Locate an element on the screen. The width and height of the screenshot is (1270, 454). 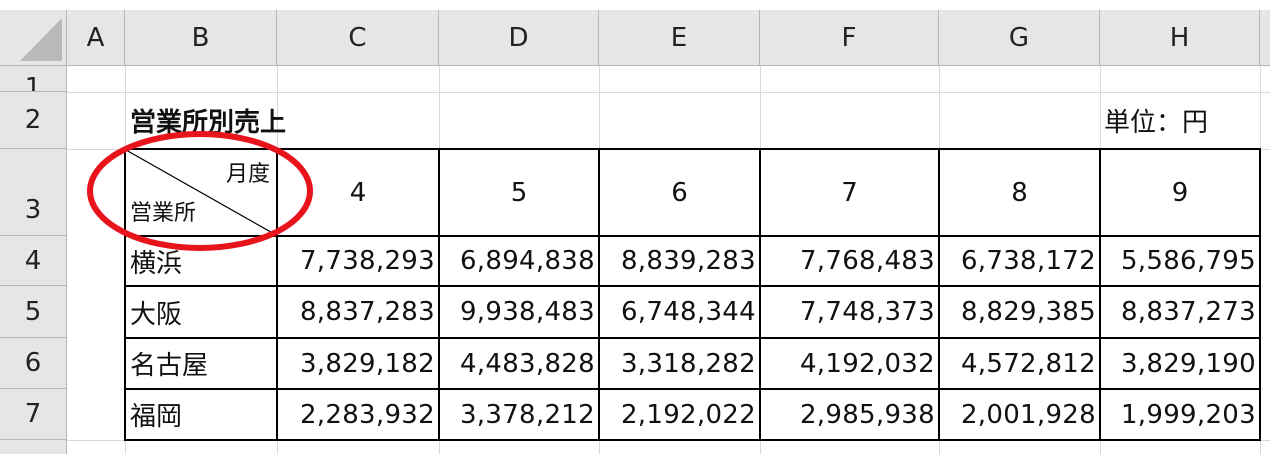
office-name-cell: 横浜 is located at coordinates (201, 261).